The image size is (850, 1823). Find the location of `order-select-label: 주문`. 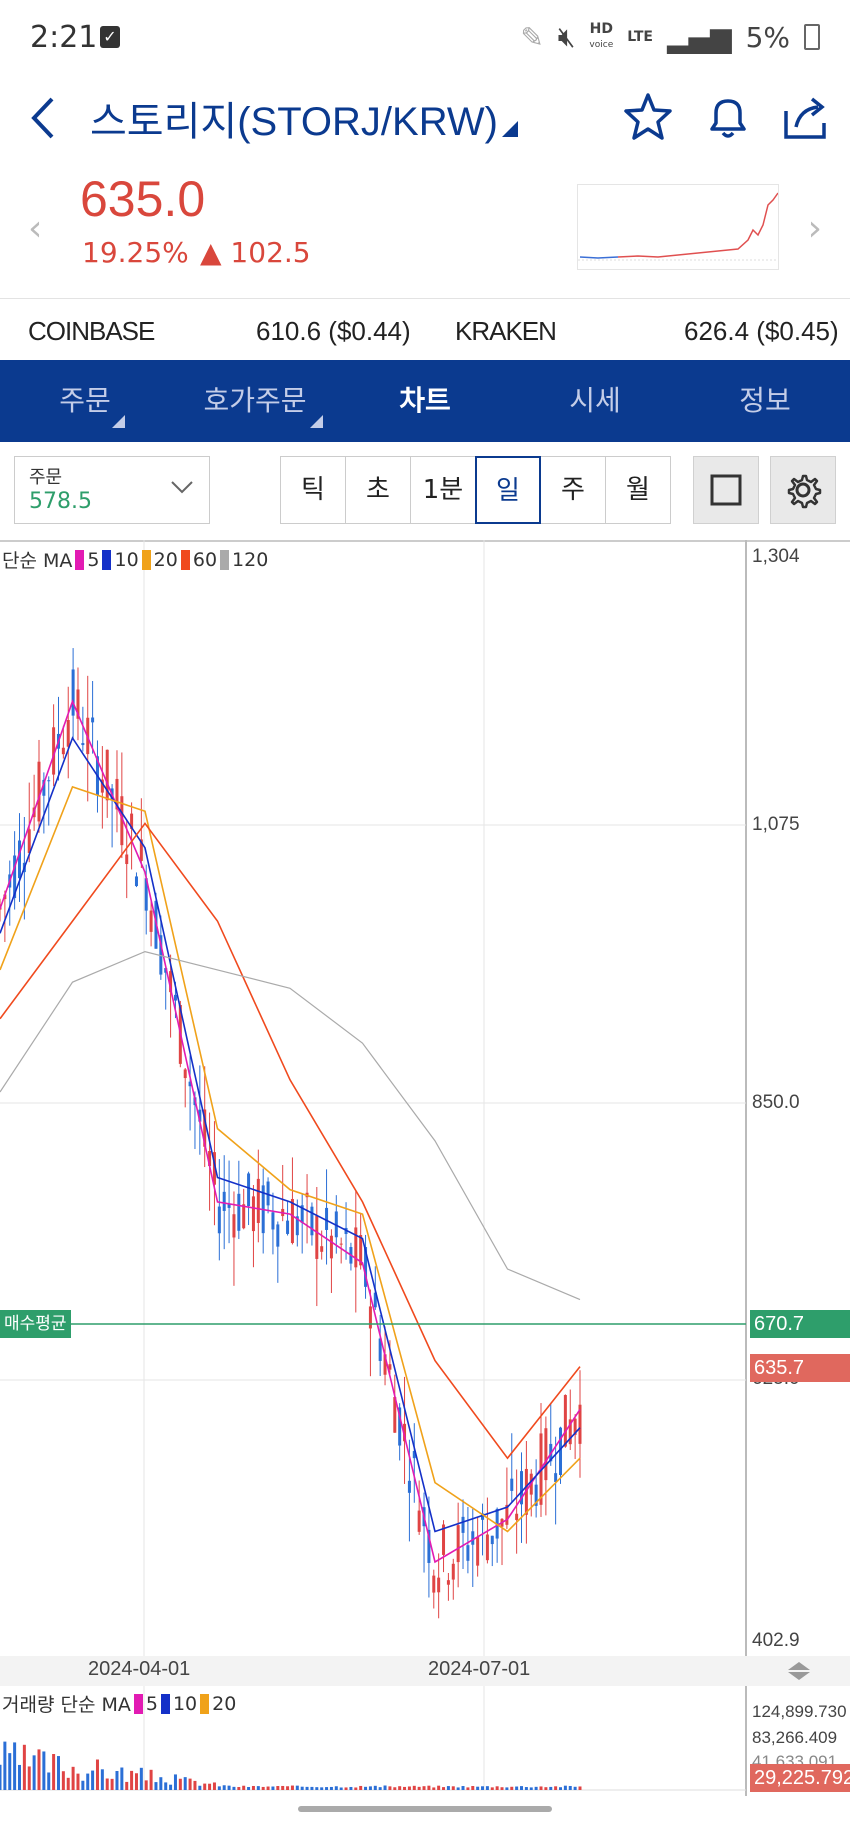

order-select-label: 주문 is located at coordinates (46, 477).